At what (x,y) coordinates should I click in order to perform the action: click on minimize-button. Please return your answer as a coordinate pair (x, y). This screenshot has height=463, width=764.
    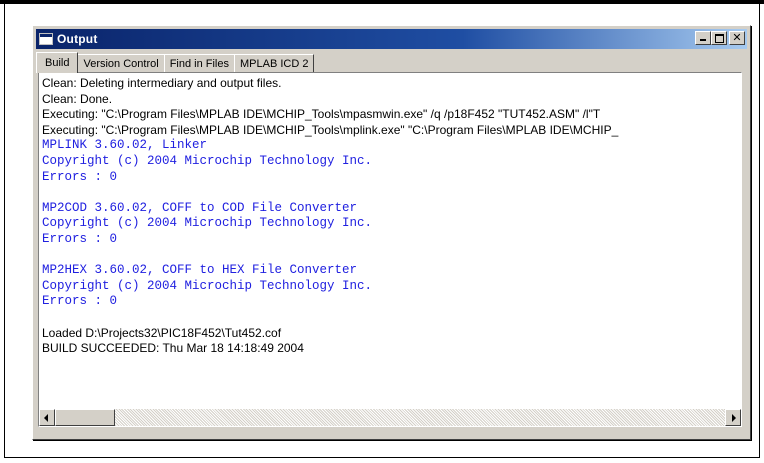
    Looking at the image, I should click on (703, 38).